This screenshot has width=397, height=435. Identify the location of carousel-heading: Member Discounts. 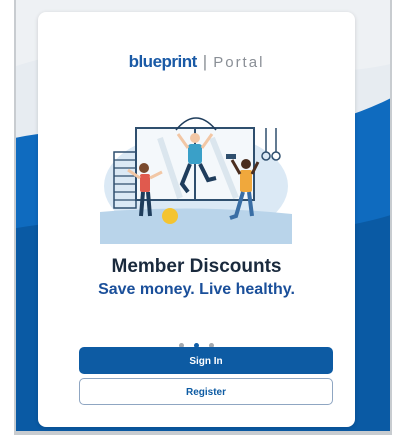
(196, 266).